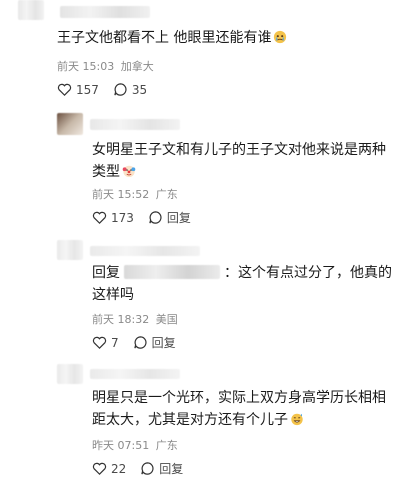 This screenshot has width=403, height=482. What do you see at coordinates (106, 273) in the screenshot?
I see `reply-prefix: 回复` at bounding box center [106, 273].